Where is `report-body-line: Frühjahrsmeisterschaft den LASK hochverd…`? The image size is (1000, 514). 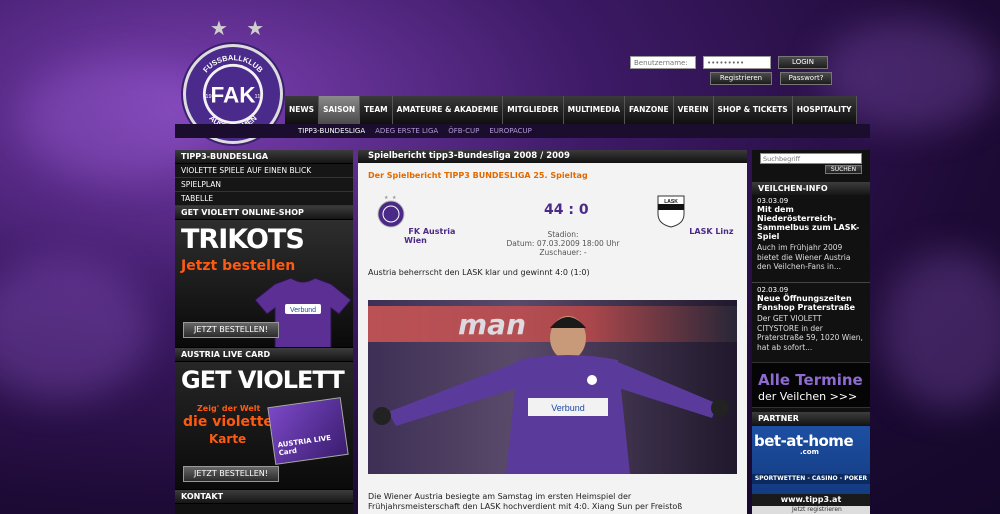 report-body-line: Frühjahrsmeisterschaft den LASK hochverd… is located at coordinates (525, 506).